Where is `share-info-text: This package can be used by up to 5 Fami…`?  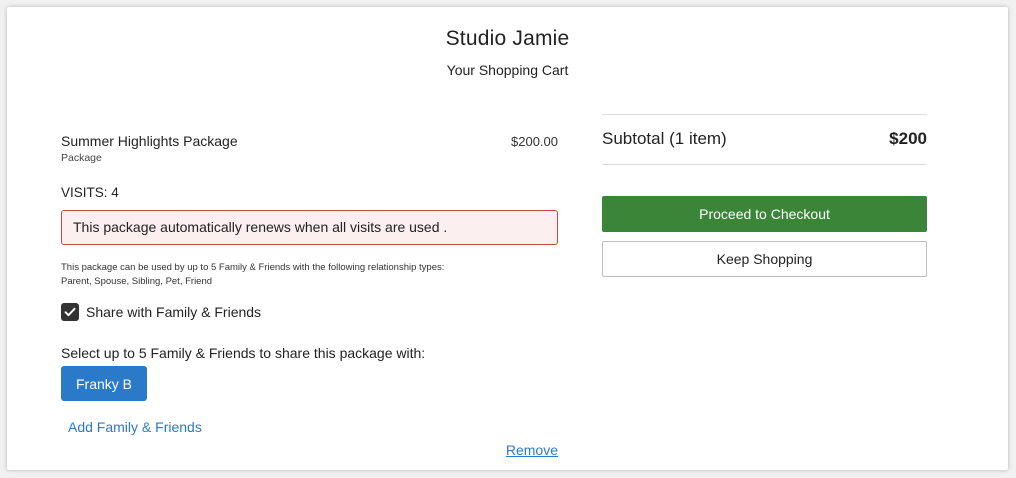
share-info-text: This package can be used by up to 5 Fami… is located at coordinates (252, 275).